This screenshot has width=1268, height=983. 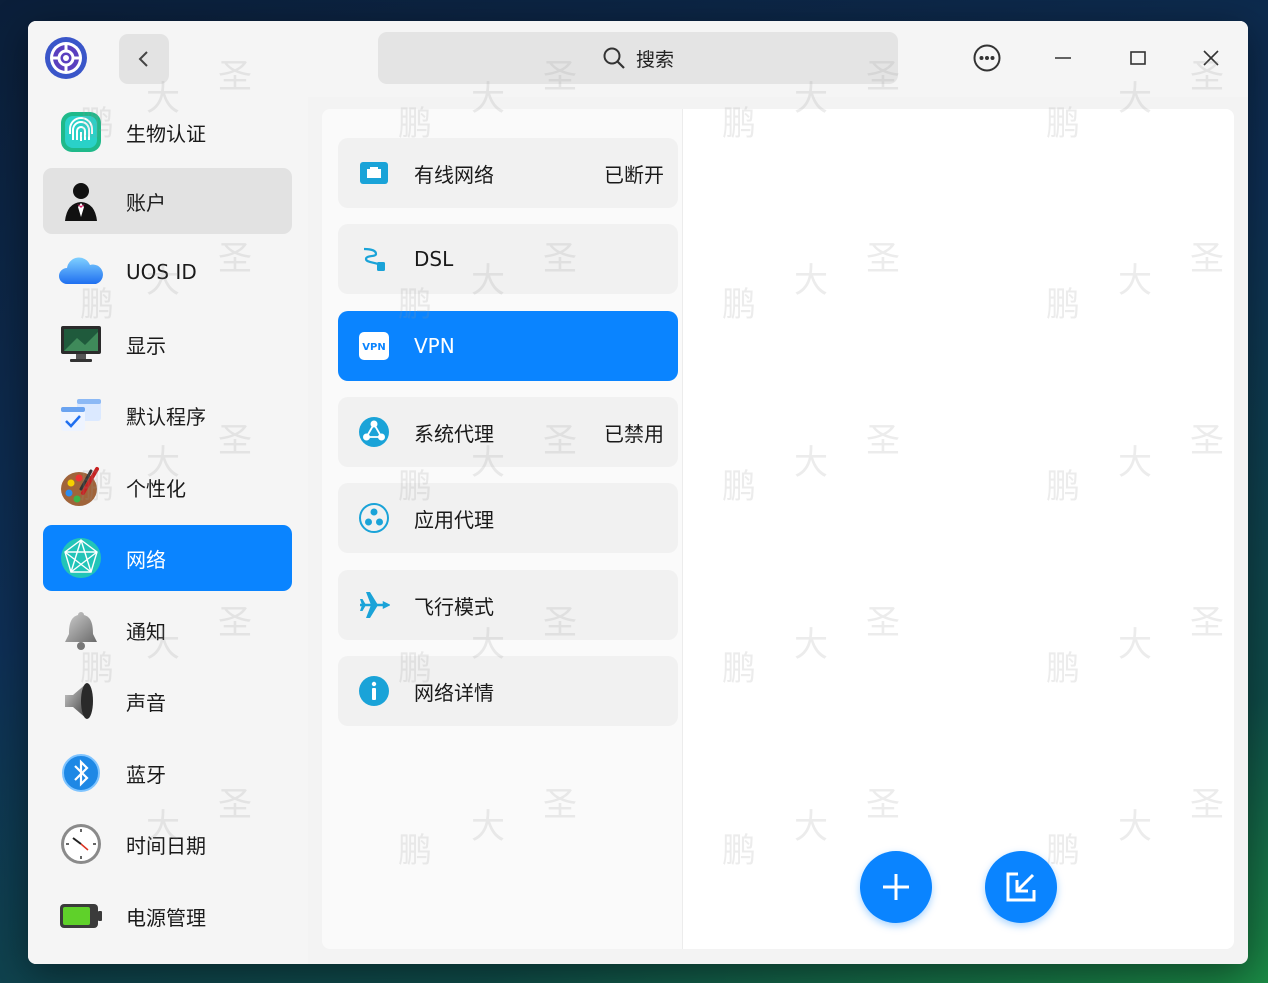 I want to click on sidebar-item-power: 电源管理, so click(x=167, y=916).